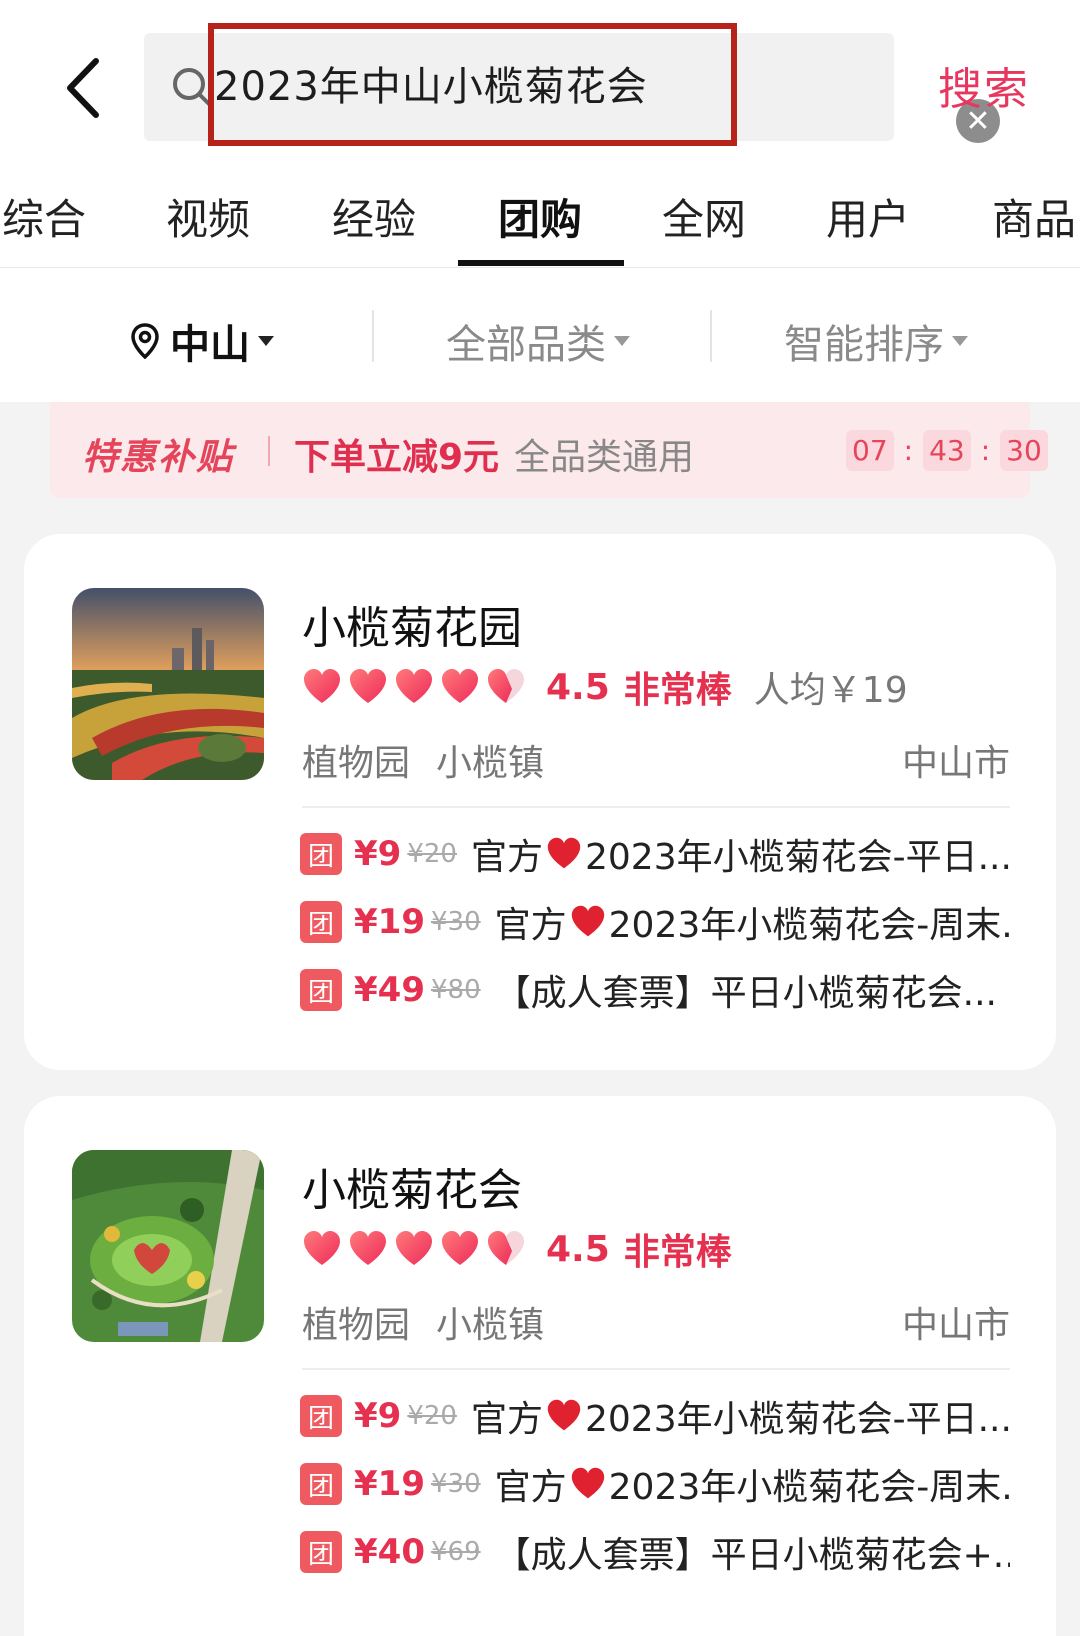 The image size is (1080, 1636). What do you see at coordinates (572, 88) in the screenshot?
I see `search-input: 2023年中山小榄菊花会 ✕` at bounding box center [572, 88].